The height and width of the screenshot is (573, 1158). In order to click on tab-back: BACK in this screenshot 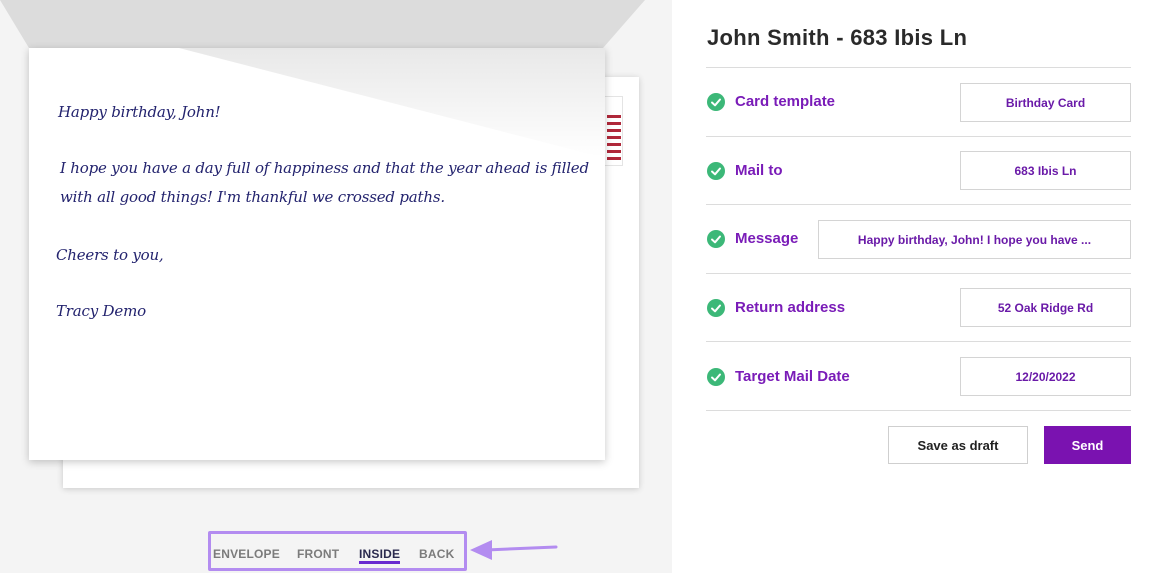, I will do `click(436, 554)`.